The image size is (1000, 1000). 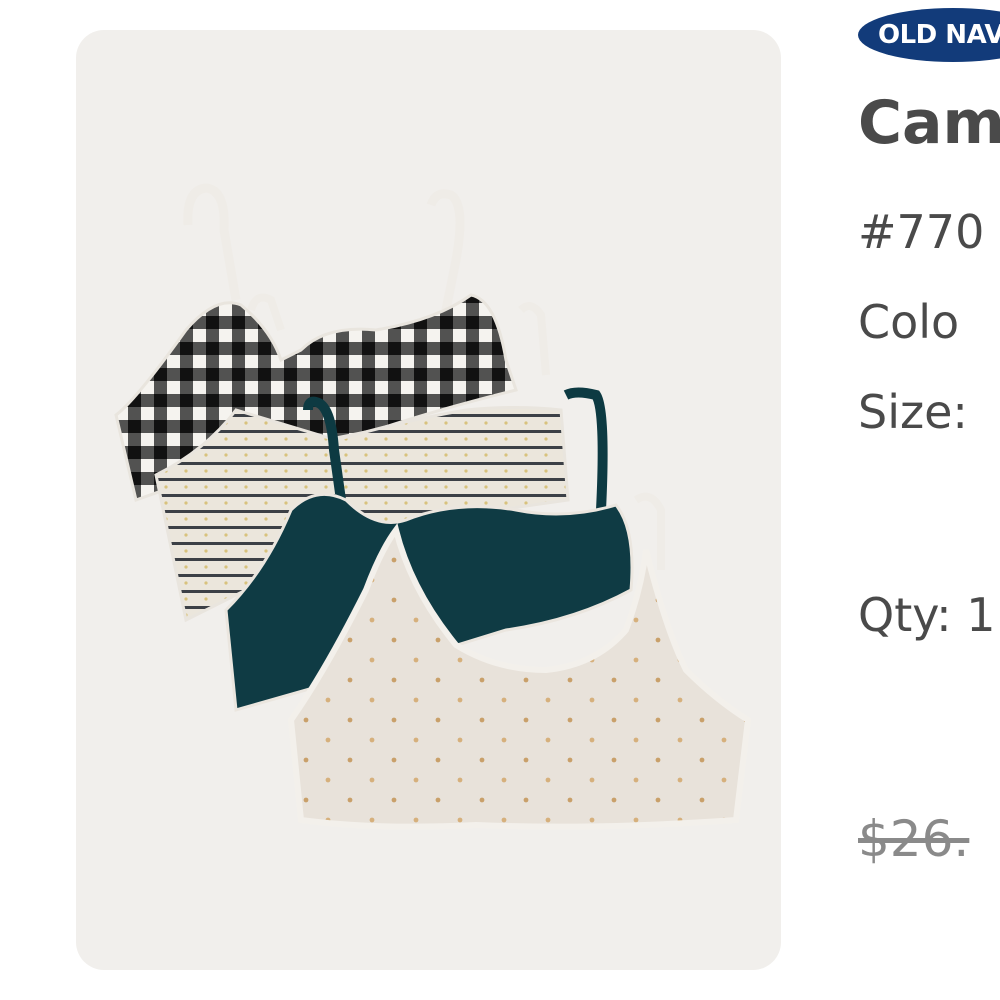 What do you see at coordinates (927, 615) in the screenshot?
I see `quantity-label: Qty: 1` at bounding box center [927, 615].